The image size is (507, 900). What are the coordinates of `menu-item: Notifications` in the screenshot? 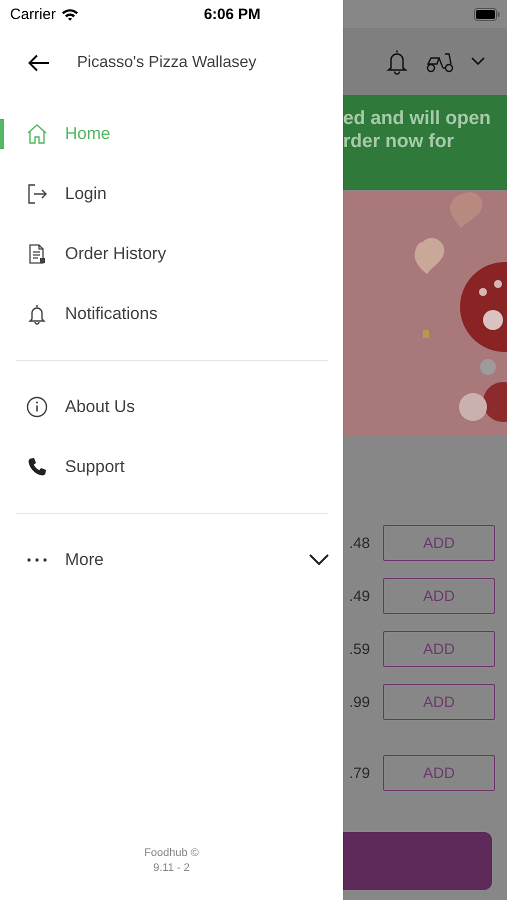 It's located at (171, 314).